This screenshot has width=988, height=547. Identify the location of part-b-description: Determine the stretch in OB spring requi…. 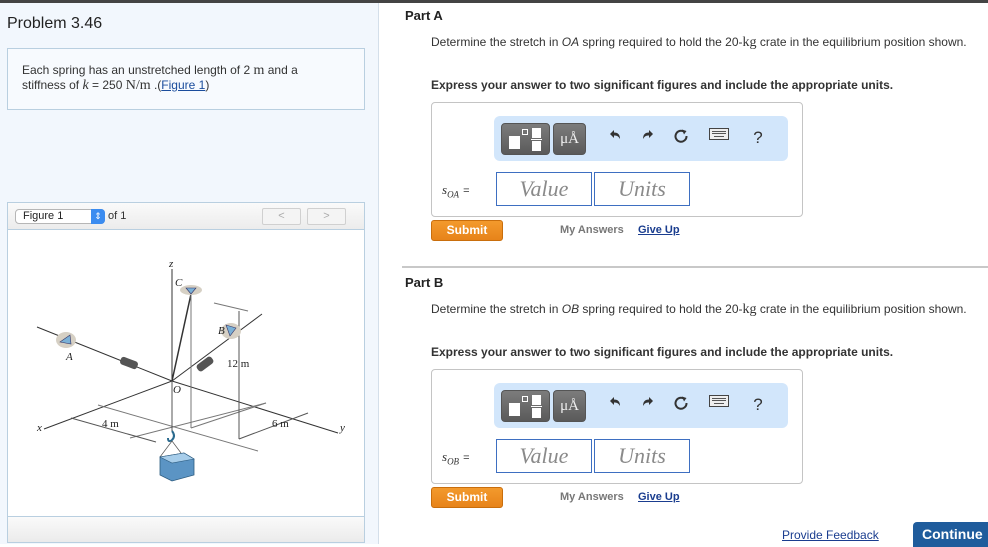
(703, 309).